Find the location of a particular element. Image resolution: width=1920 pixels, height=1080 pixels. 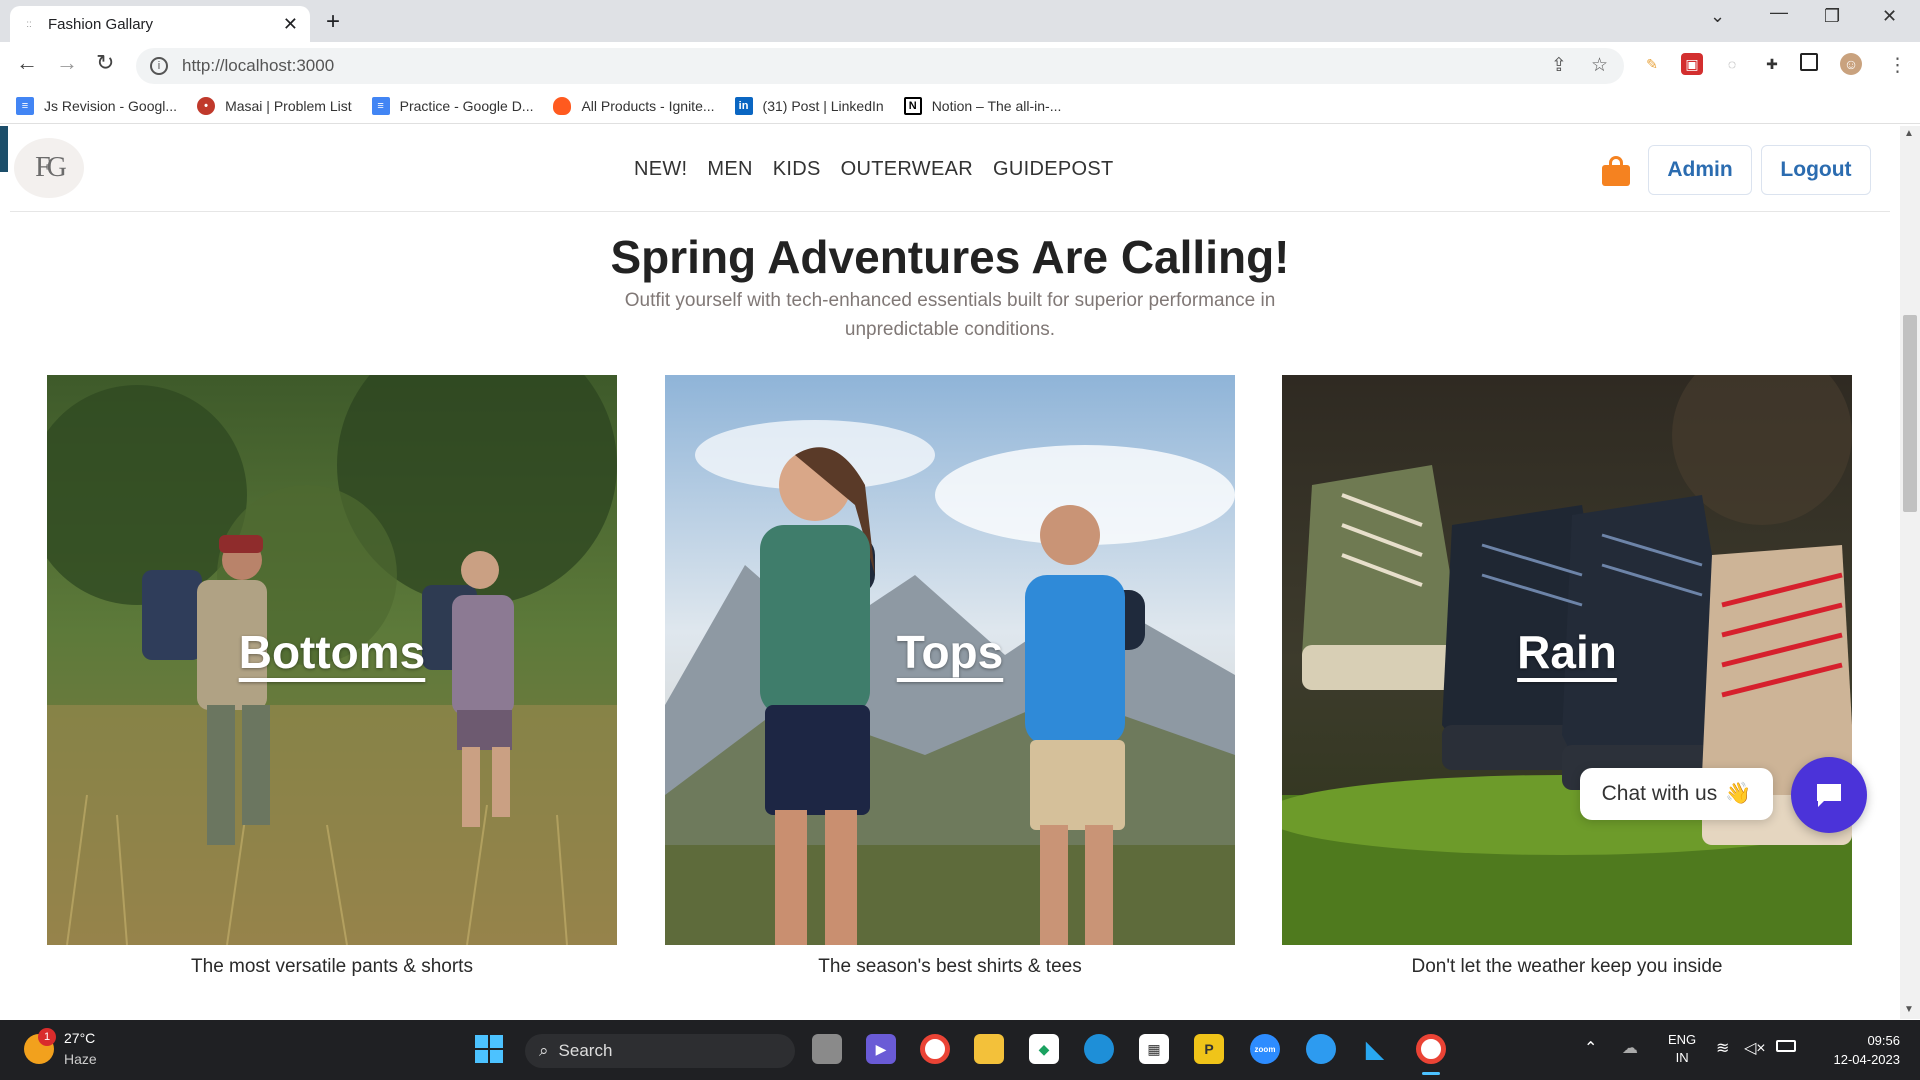

app-p-icon: P is located at coordinates (1209, 1049).